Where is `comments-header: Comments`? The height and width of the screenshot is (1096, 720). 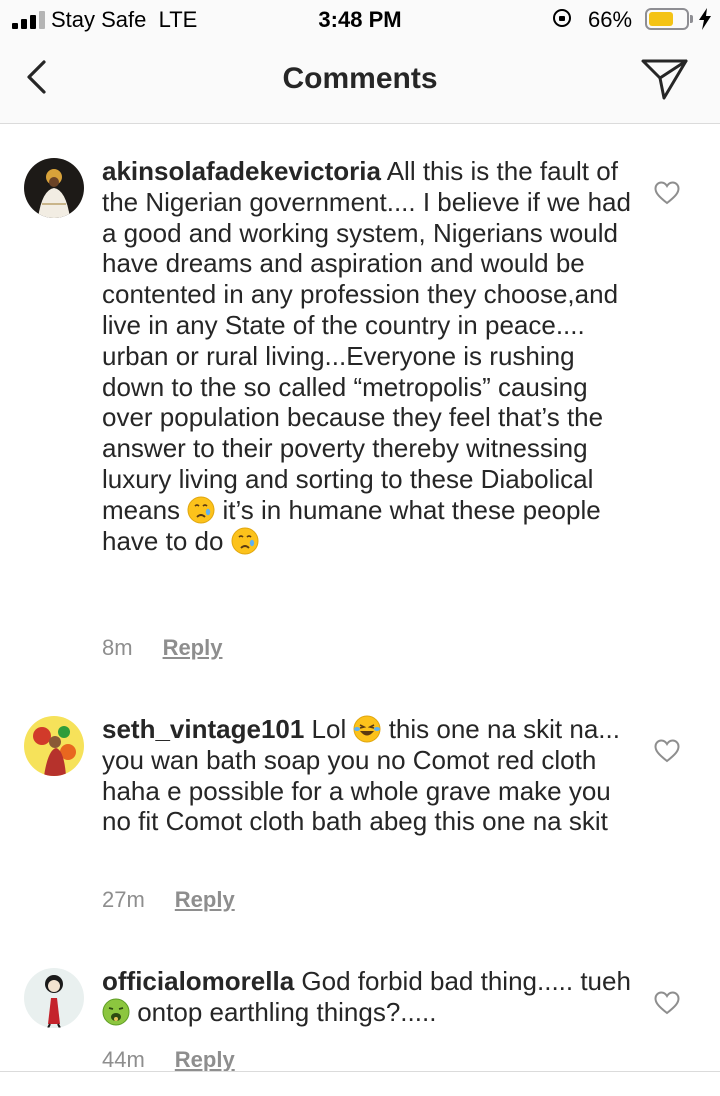
comments-header: Comments is located at coordinates (360, 82).